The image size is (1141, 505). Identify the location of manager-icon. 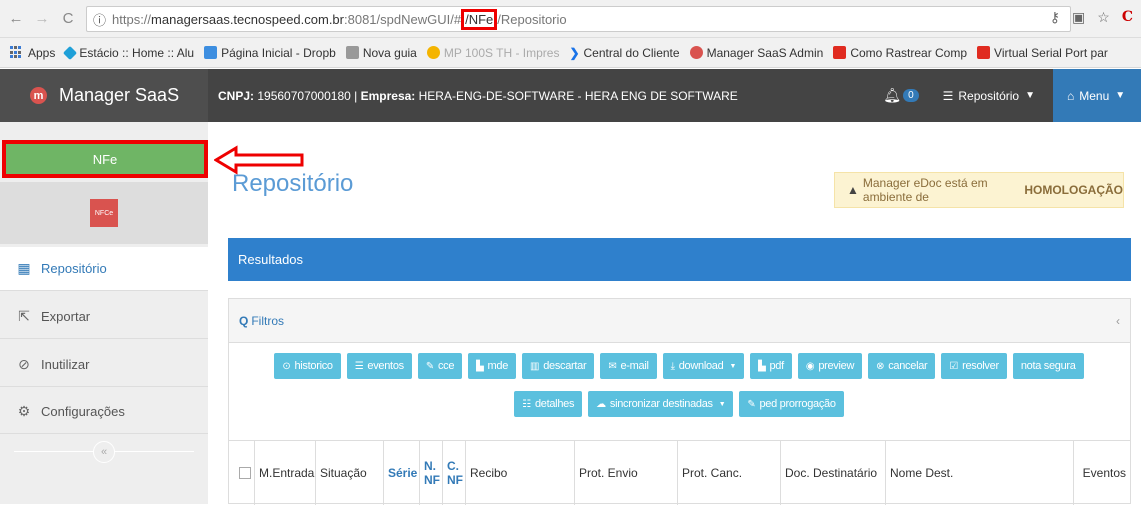
(696, 52).